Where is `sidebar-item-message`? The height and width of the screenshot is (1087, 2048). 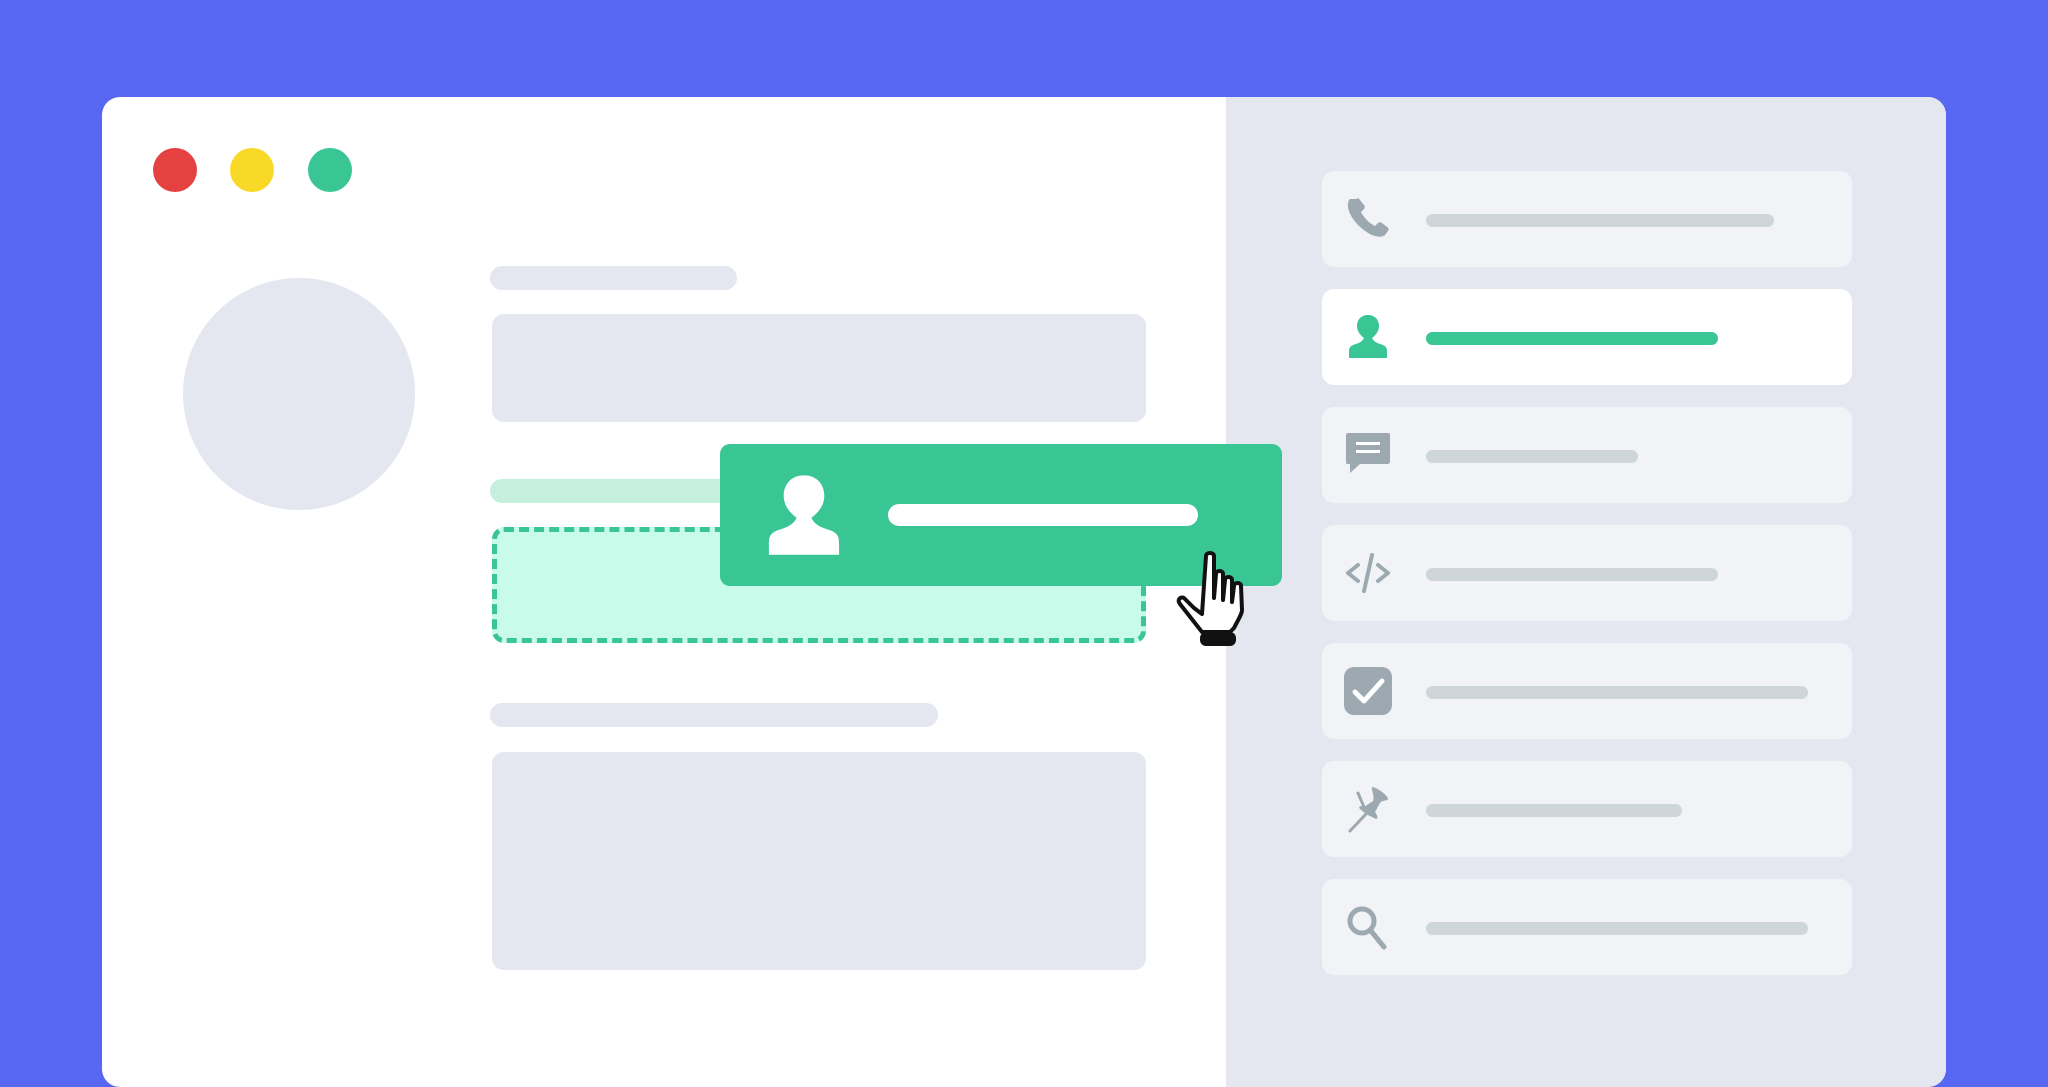 sidebar-item-message is located at coordinates (1587, 455).